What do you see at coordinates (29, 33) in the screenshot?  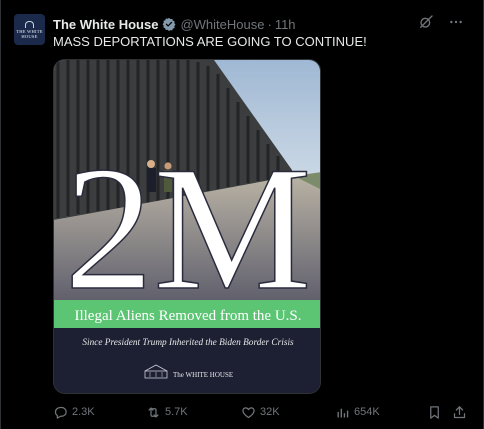 I see `avatar-wordmark: THE WHITE HOUSE` at bounding box center [29, 33].